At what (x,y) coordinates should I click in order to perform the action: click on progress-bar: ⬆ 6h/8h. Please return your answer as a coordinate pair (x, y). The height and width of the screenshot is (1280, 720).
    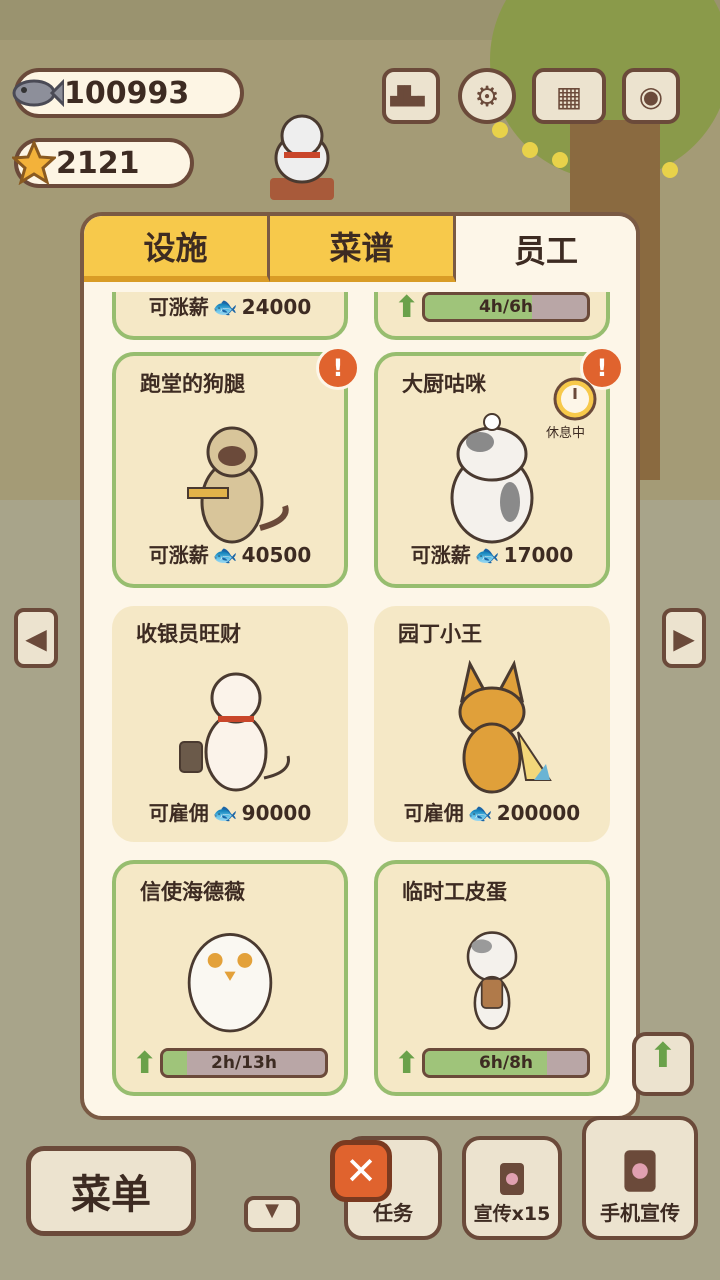
    Looking at the image, I should click on (492, 1063).